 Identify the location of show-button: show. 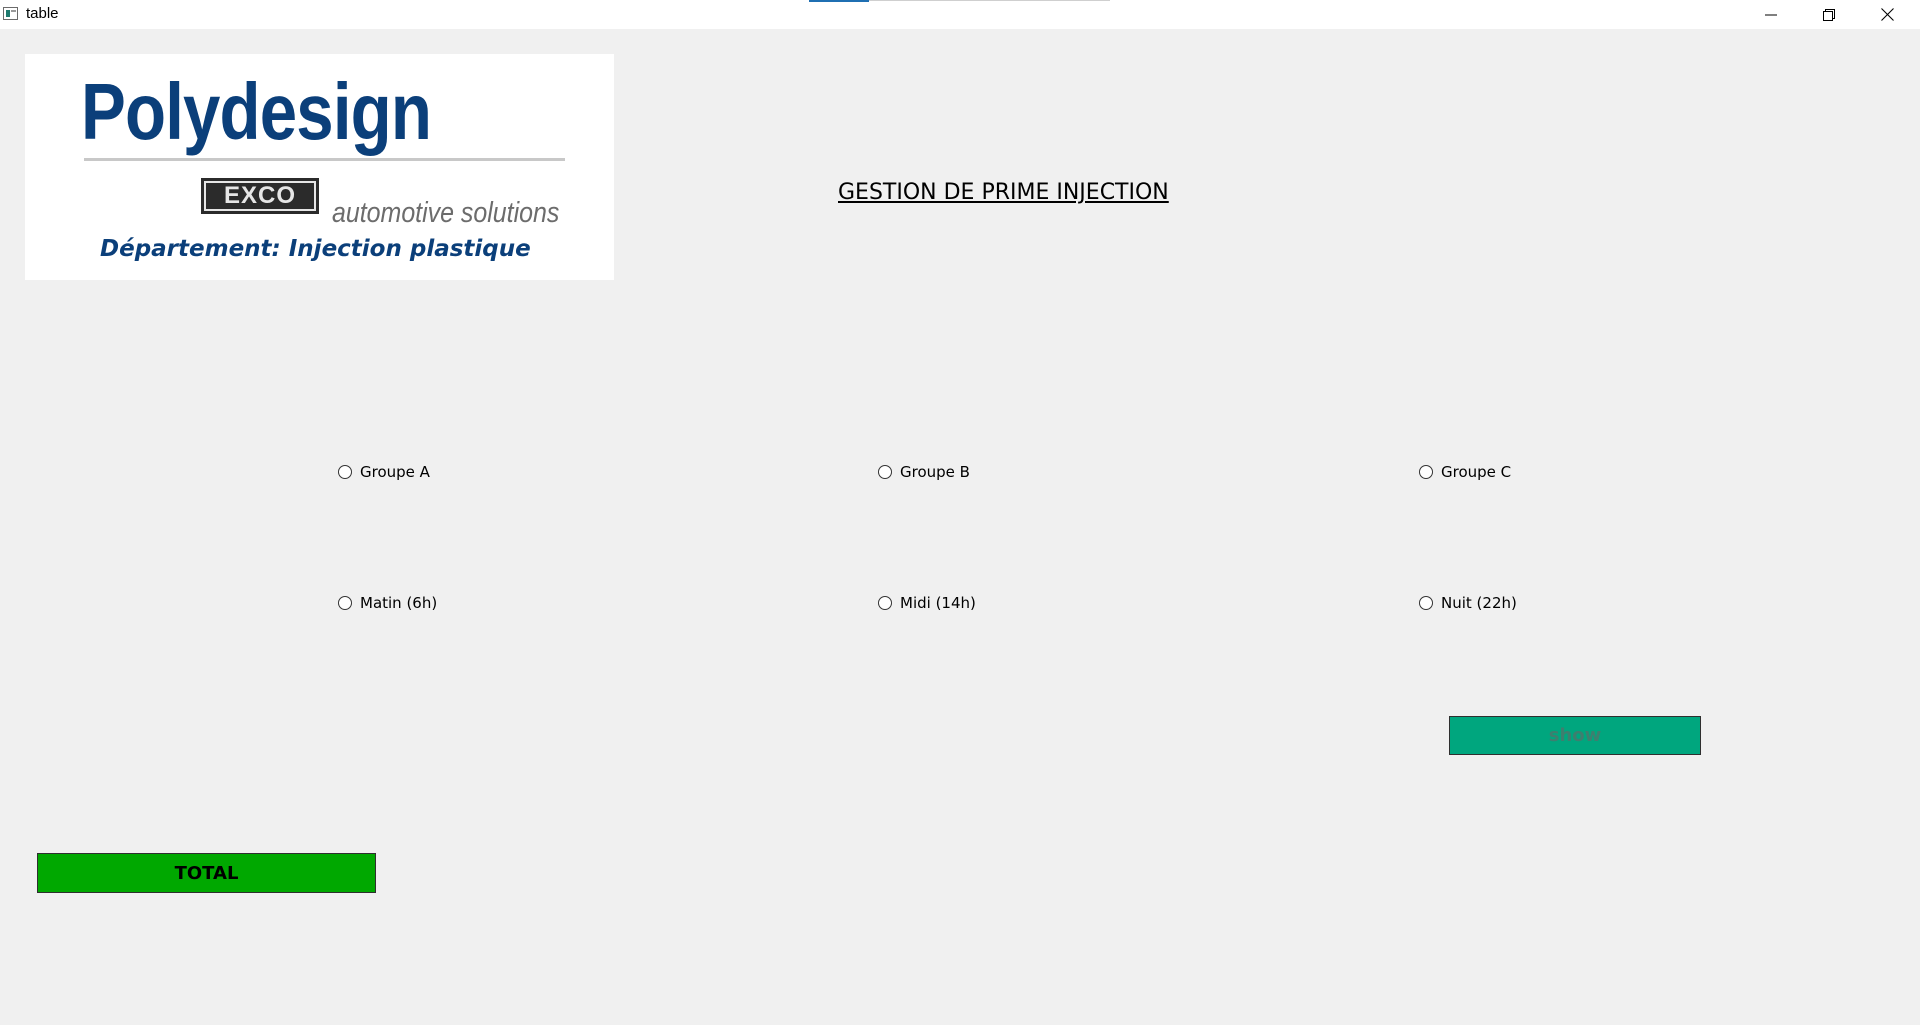
(1575, 735).